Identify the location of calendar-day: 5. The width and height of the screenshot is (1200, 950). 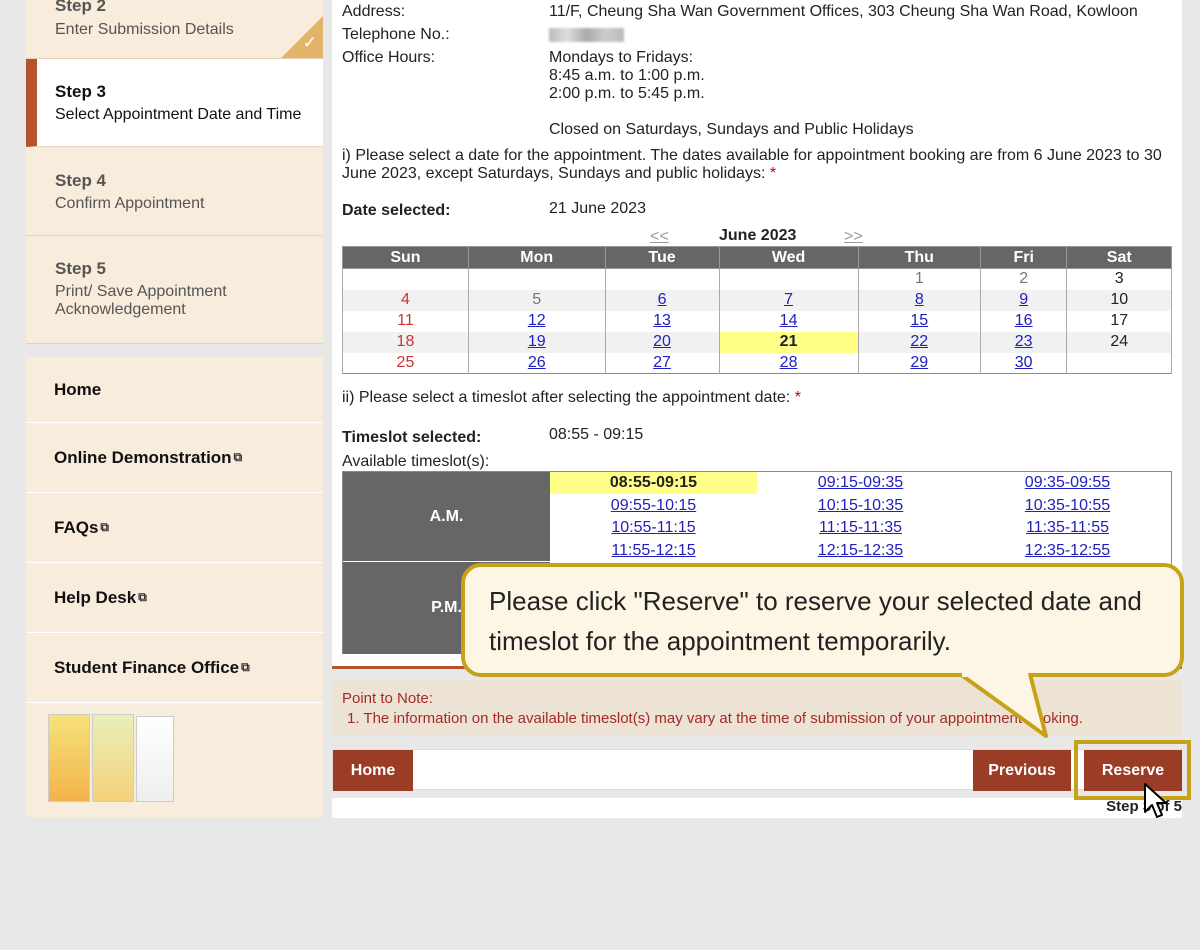
(536, 300).